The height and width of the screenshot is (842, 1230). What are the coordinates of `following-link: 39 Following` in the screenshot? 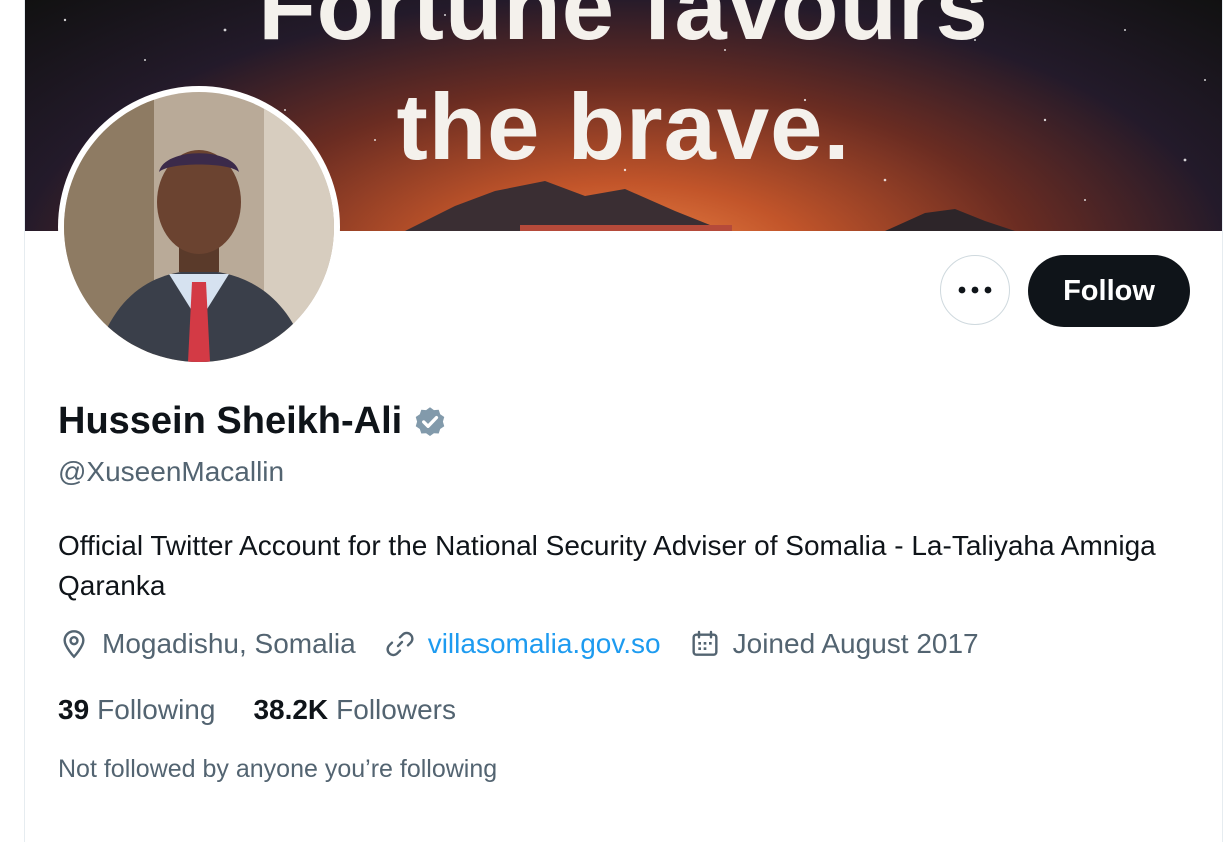 It's located at (136, 710).